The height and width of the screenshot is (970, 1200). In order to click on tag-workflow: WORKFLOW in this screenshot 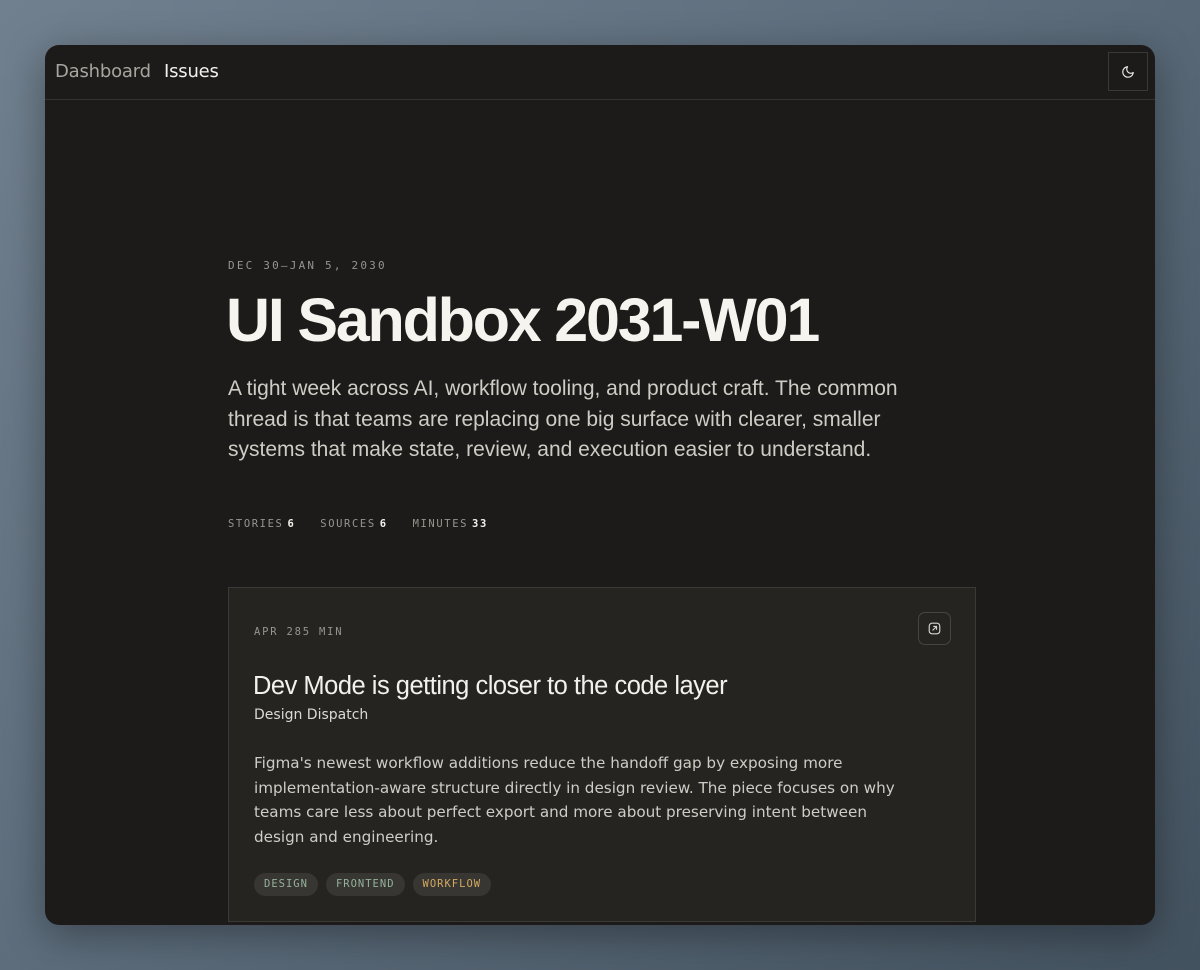, I will do `click(452, 884)`.